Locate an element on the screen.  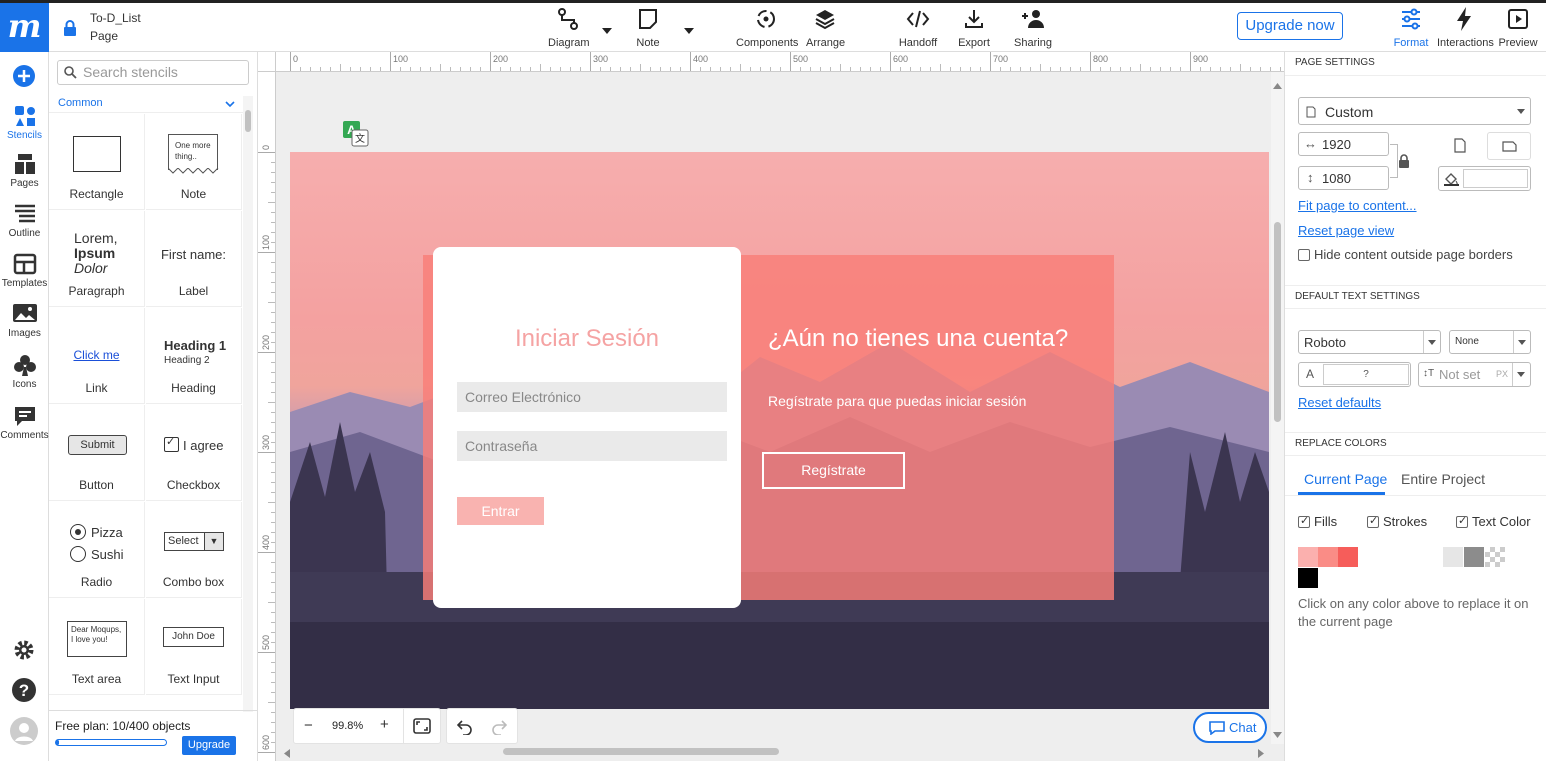
redo-icon is located at coordinates (499, 728).